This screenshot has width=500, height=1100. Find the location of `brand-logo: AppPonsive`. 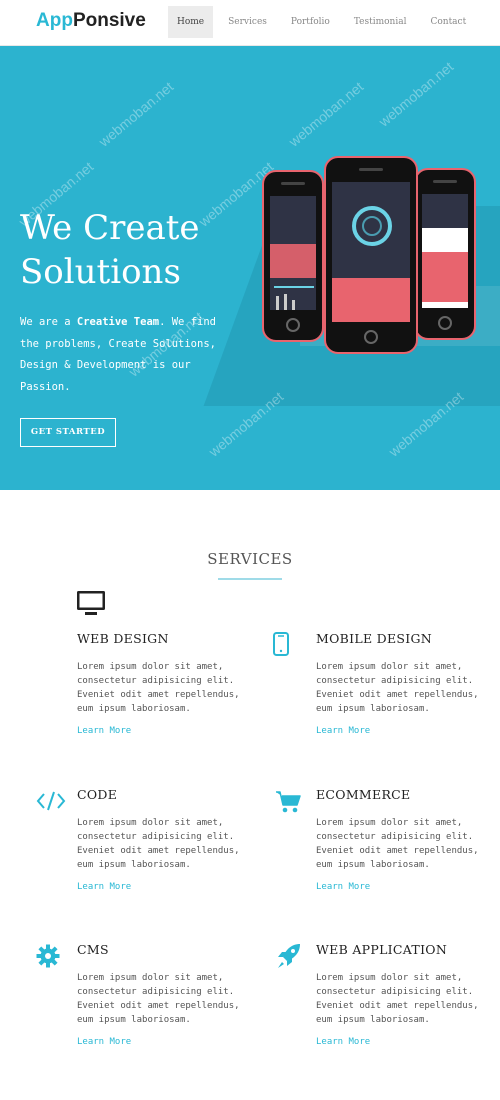

brand-logo: AppPonsive is located at coordinates (91, 21).